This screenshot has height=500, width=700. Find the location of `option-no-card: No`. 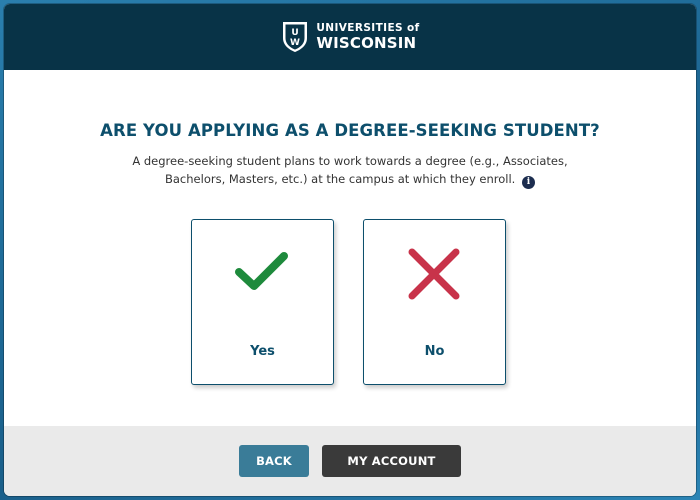

option-no-card: No is located at coordinates (434, 302).